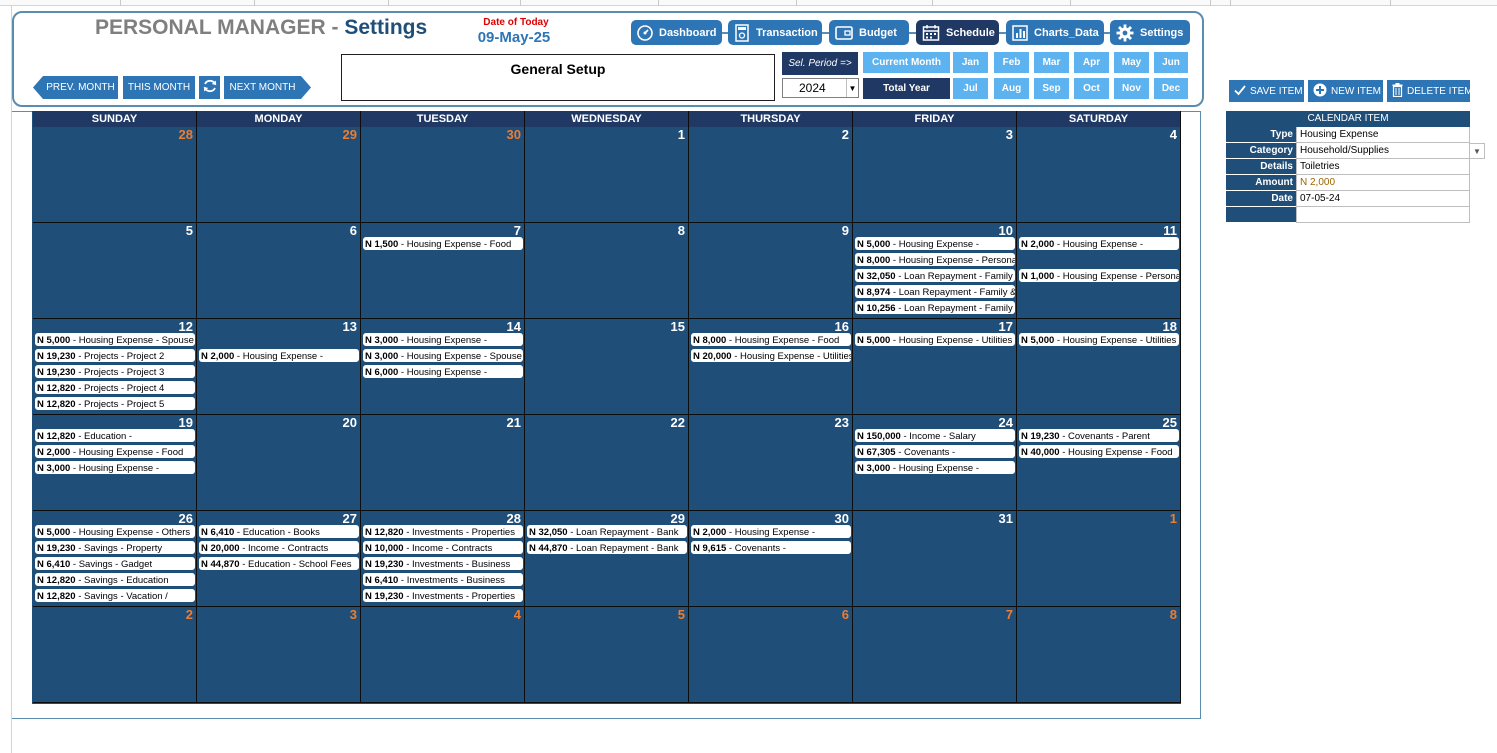 This screenshot has width=1497, height=753. Describe the element at coordinates (443, 579) in the screenshot. I see `calendar-event: N 6,410 - Investments - Business` at that location.